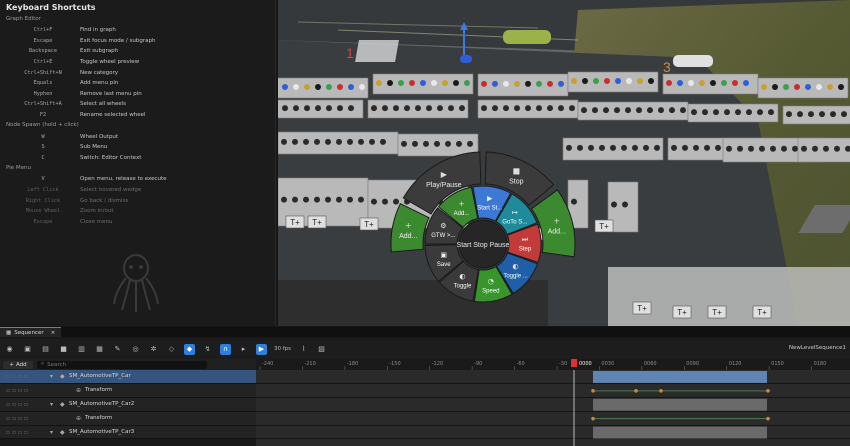 The height and width of the screenshot is (446, 850). I want to click on toggle-icon: ◐, so click(515, 267).